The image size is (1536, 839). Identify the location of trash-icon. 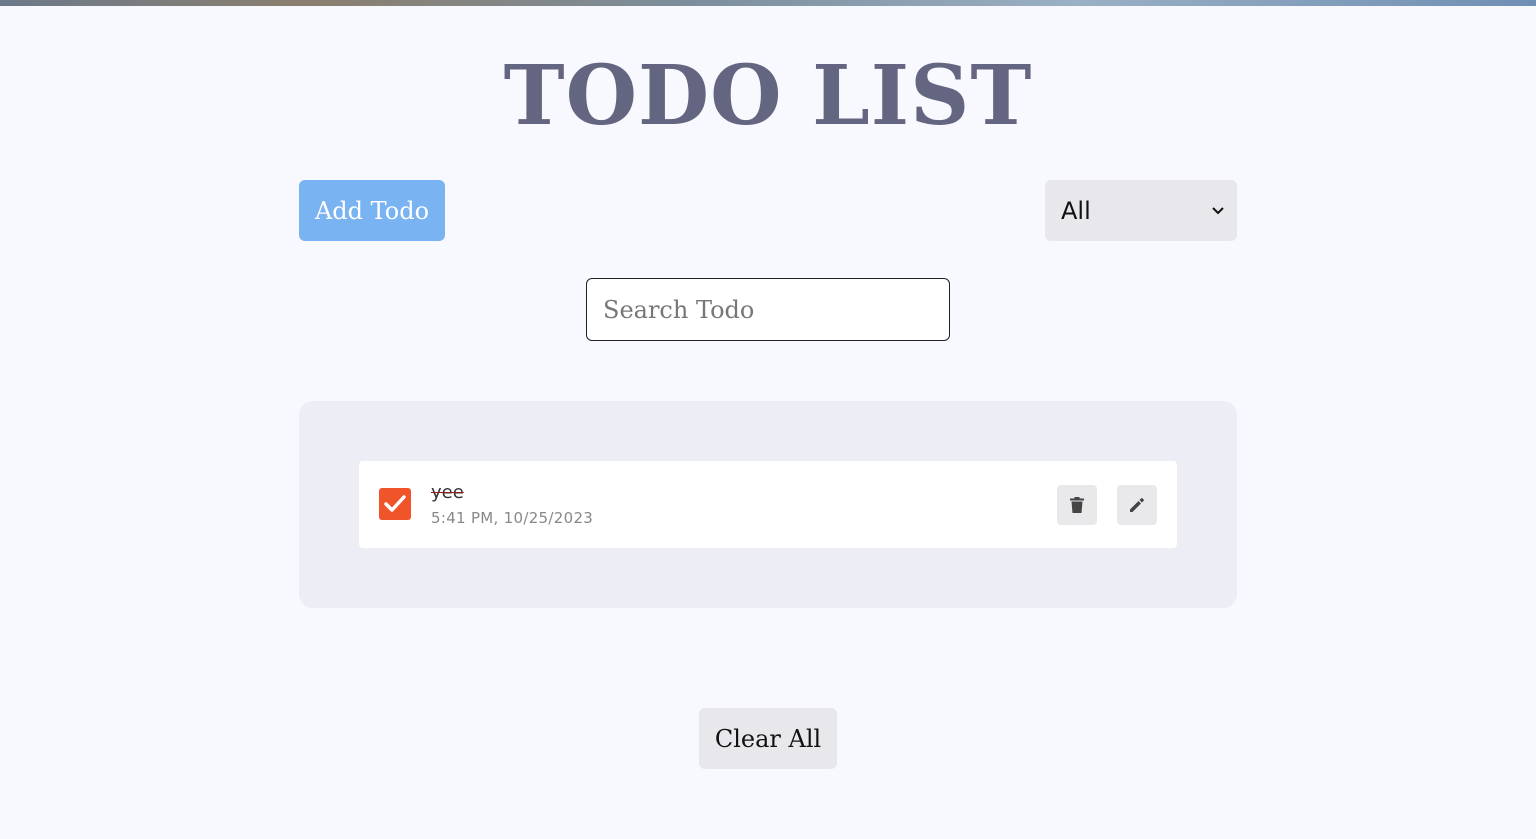
(1077, 505).